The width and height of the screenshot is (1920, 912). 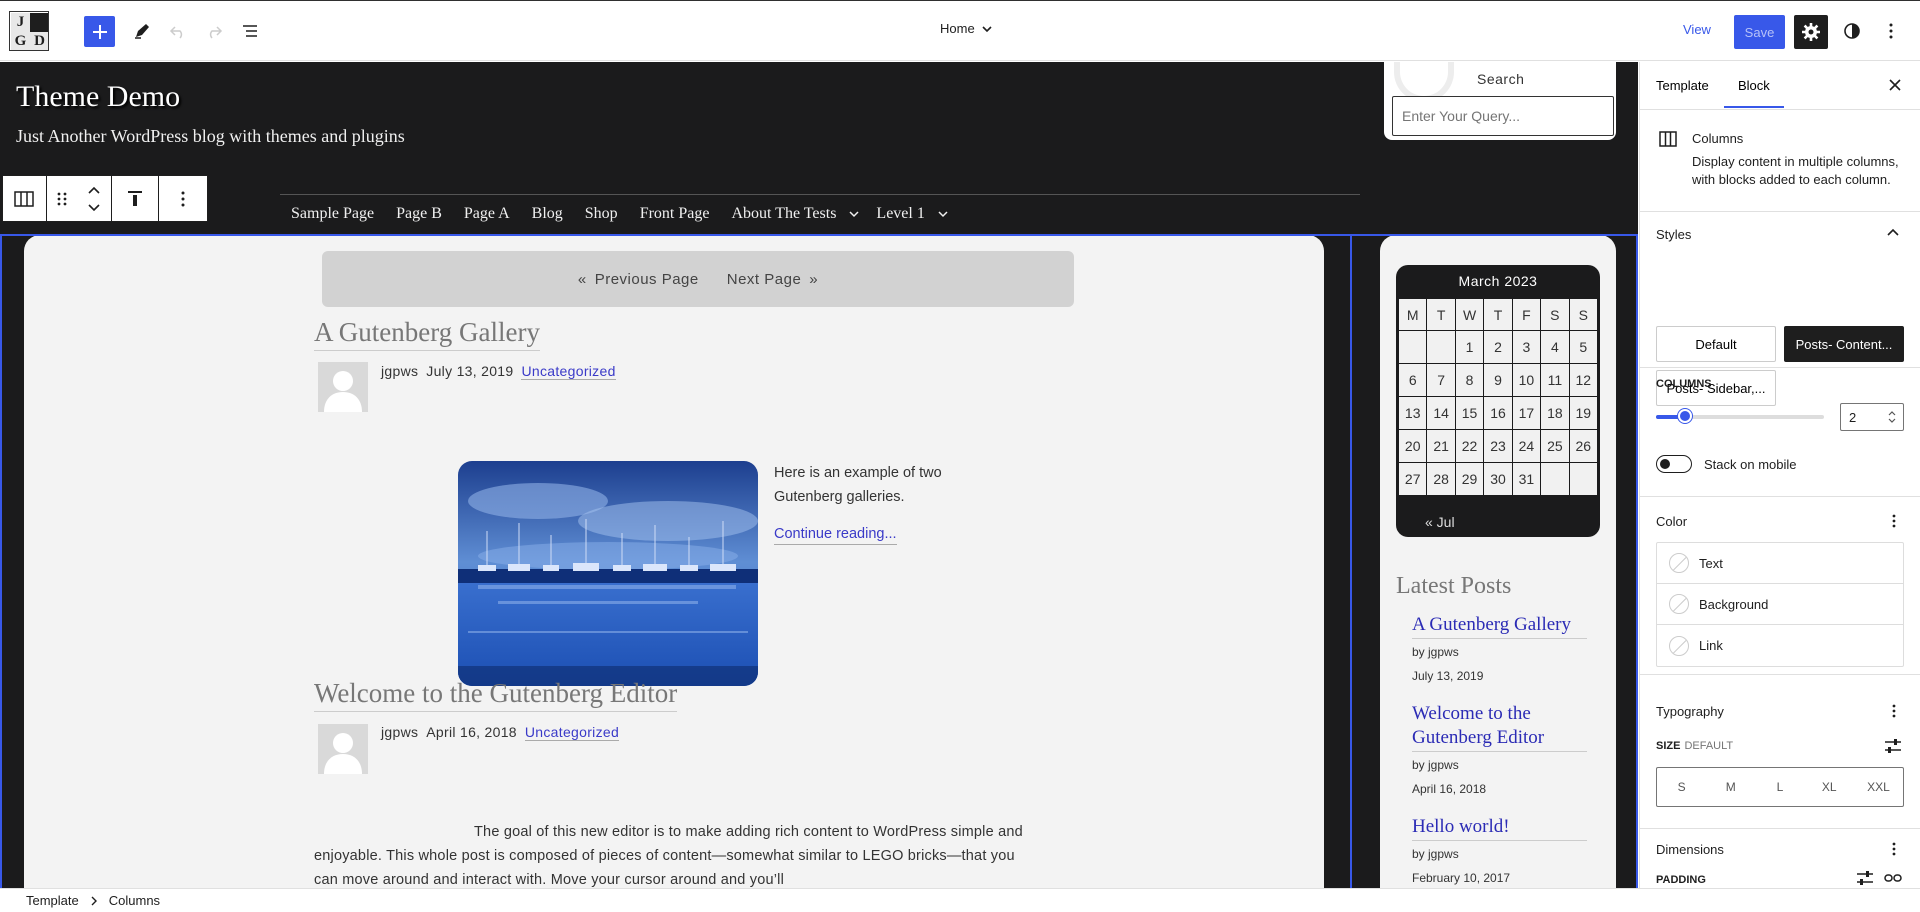 I want to click on block-toolbar, so click(x=105, y=198).